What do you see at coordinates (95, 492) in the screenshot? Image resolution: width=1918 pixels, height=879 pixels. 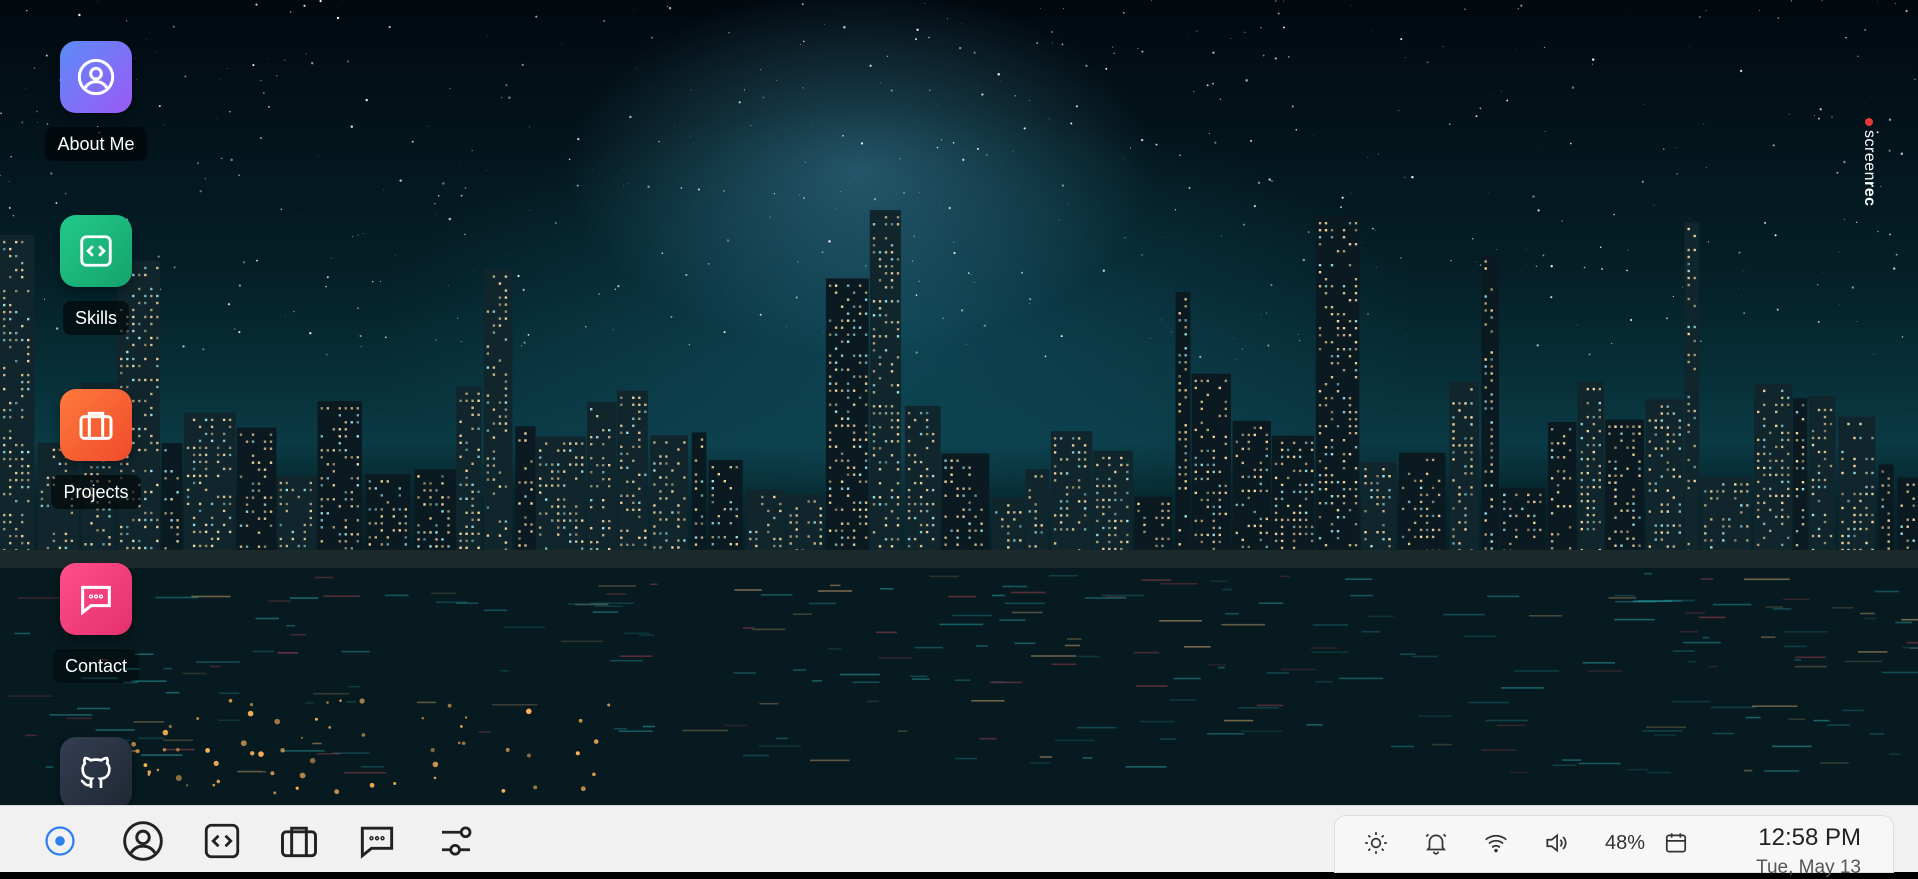 I see `desktop-icon-label: Projects` at bounding box center [95, 492].